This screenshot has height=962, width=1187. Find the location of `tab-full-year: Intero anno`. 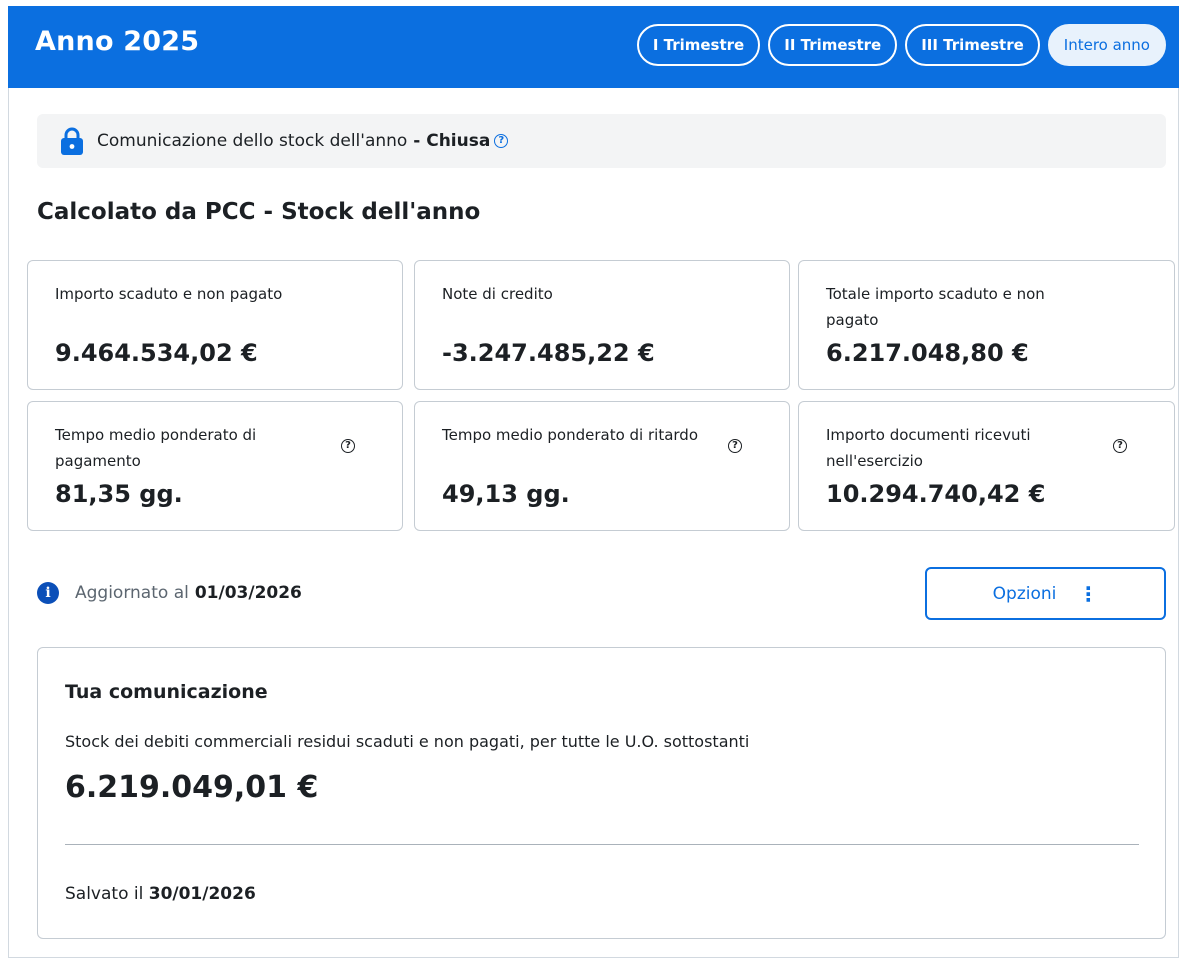

tab-full-year: Intero anno is located at coordinates (1106, 45).